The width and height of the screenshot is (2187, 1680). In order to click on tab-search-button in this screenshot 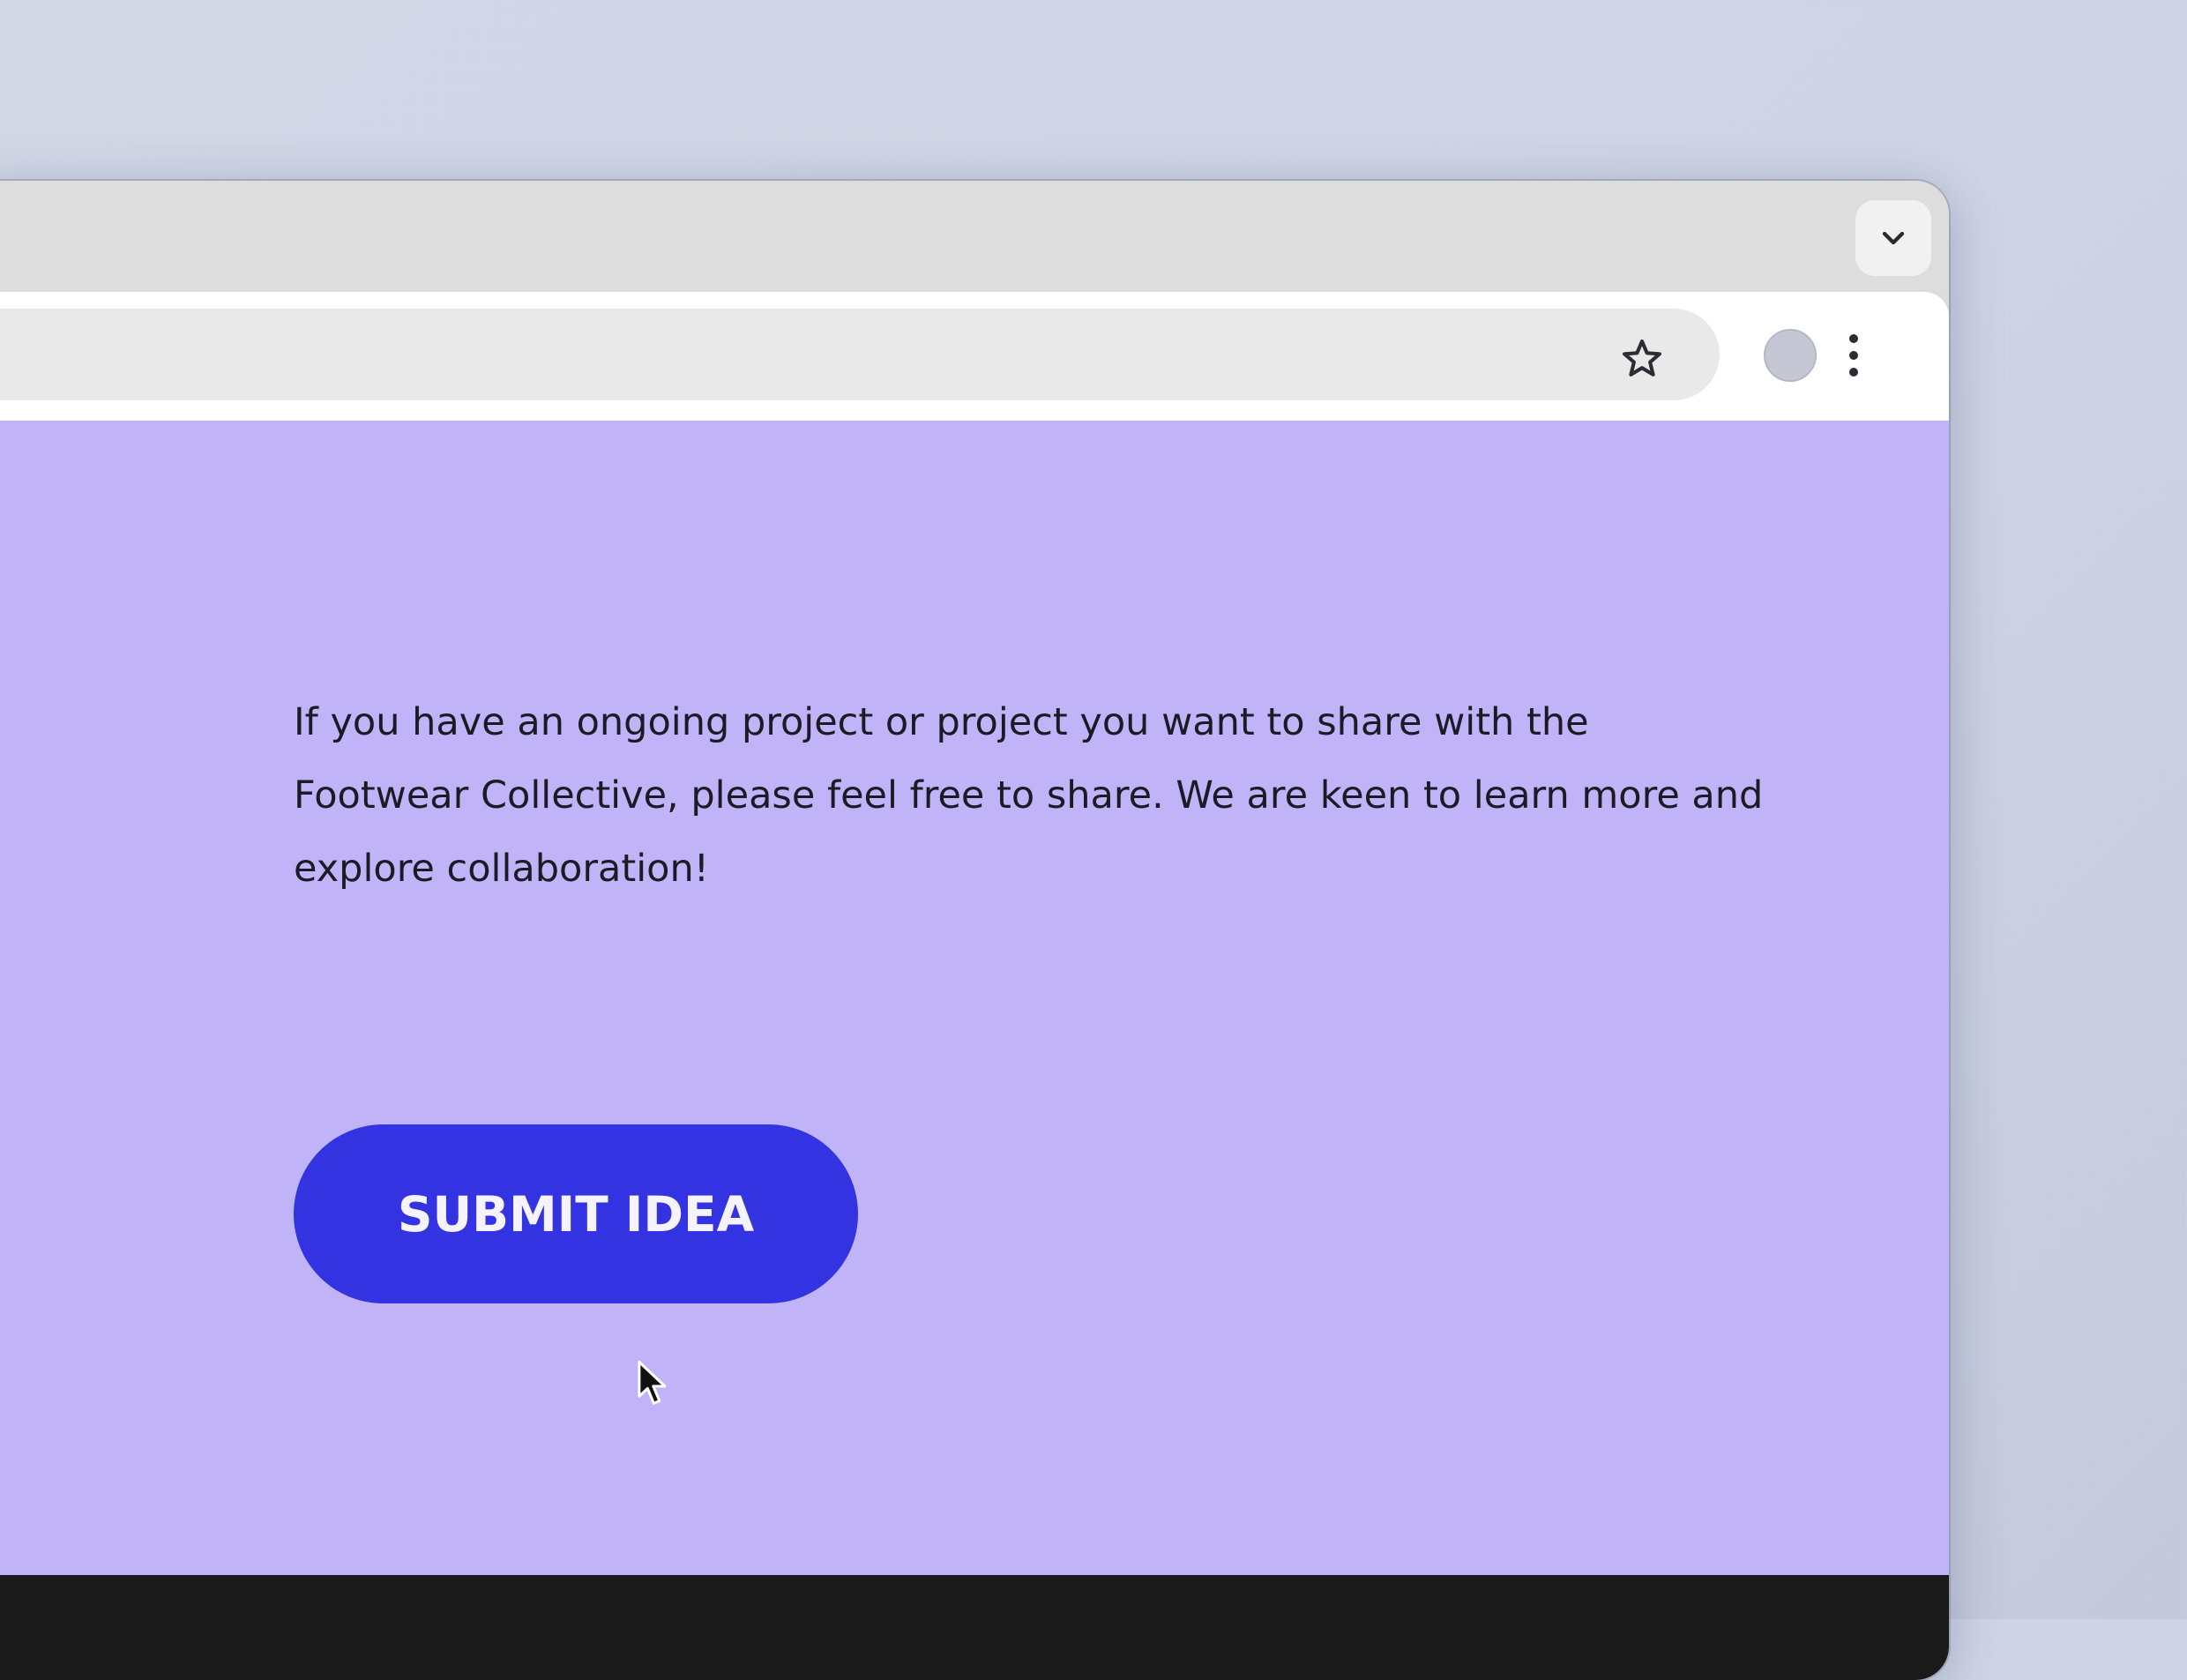, I will do `click(1893, 238)`.